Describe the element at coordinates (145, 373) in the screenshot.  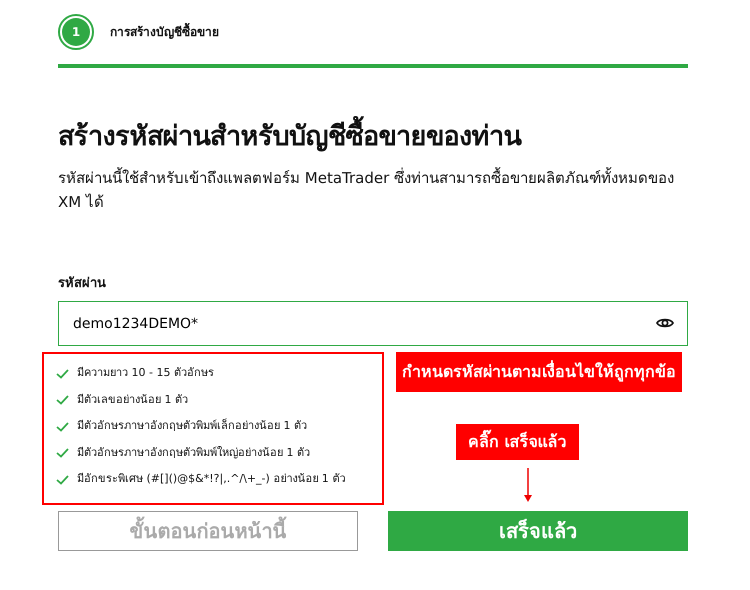
I see `rule-text: มีความยาว 10 - 15 ตัวอักษร` at that location.